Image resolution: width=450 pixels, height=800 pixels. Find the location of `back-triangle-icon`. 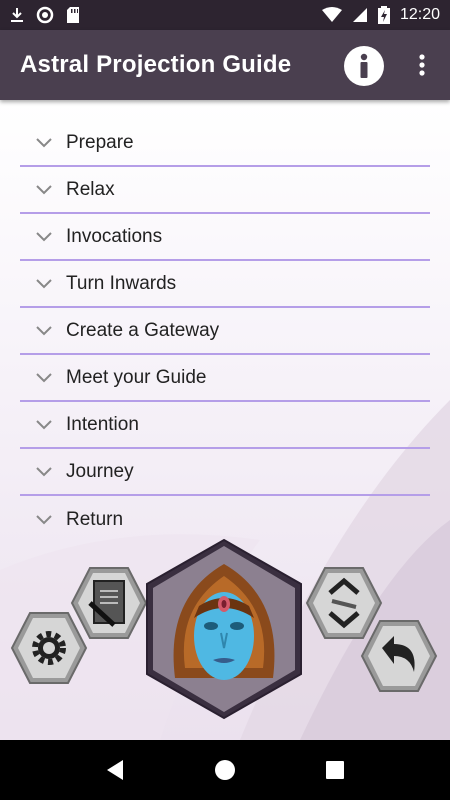

back-triangle-icon is located at coordinates (115, 770).